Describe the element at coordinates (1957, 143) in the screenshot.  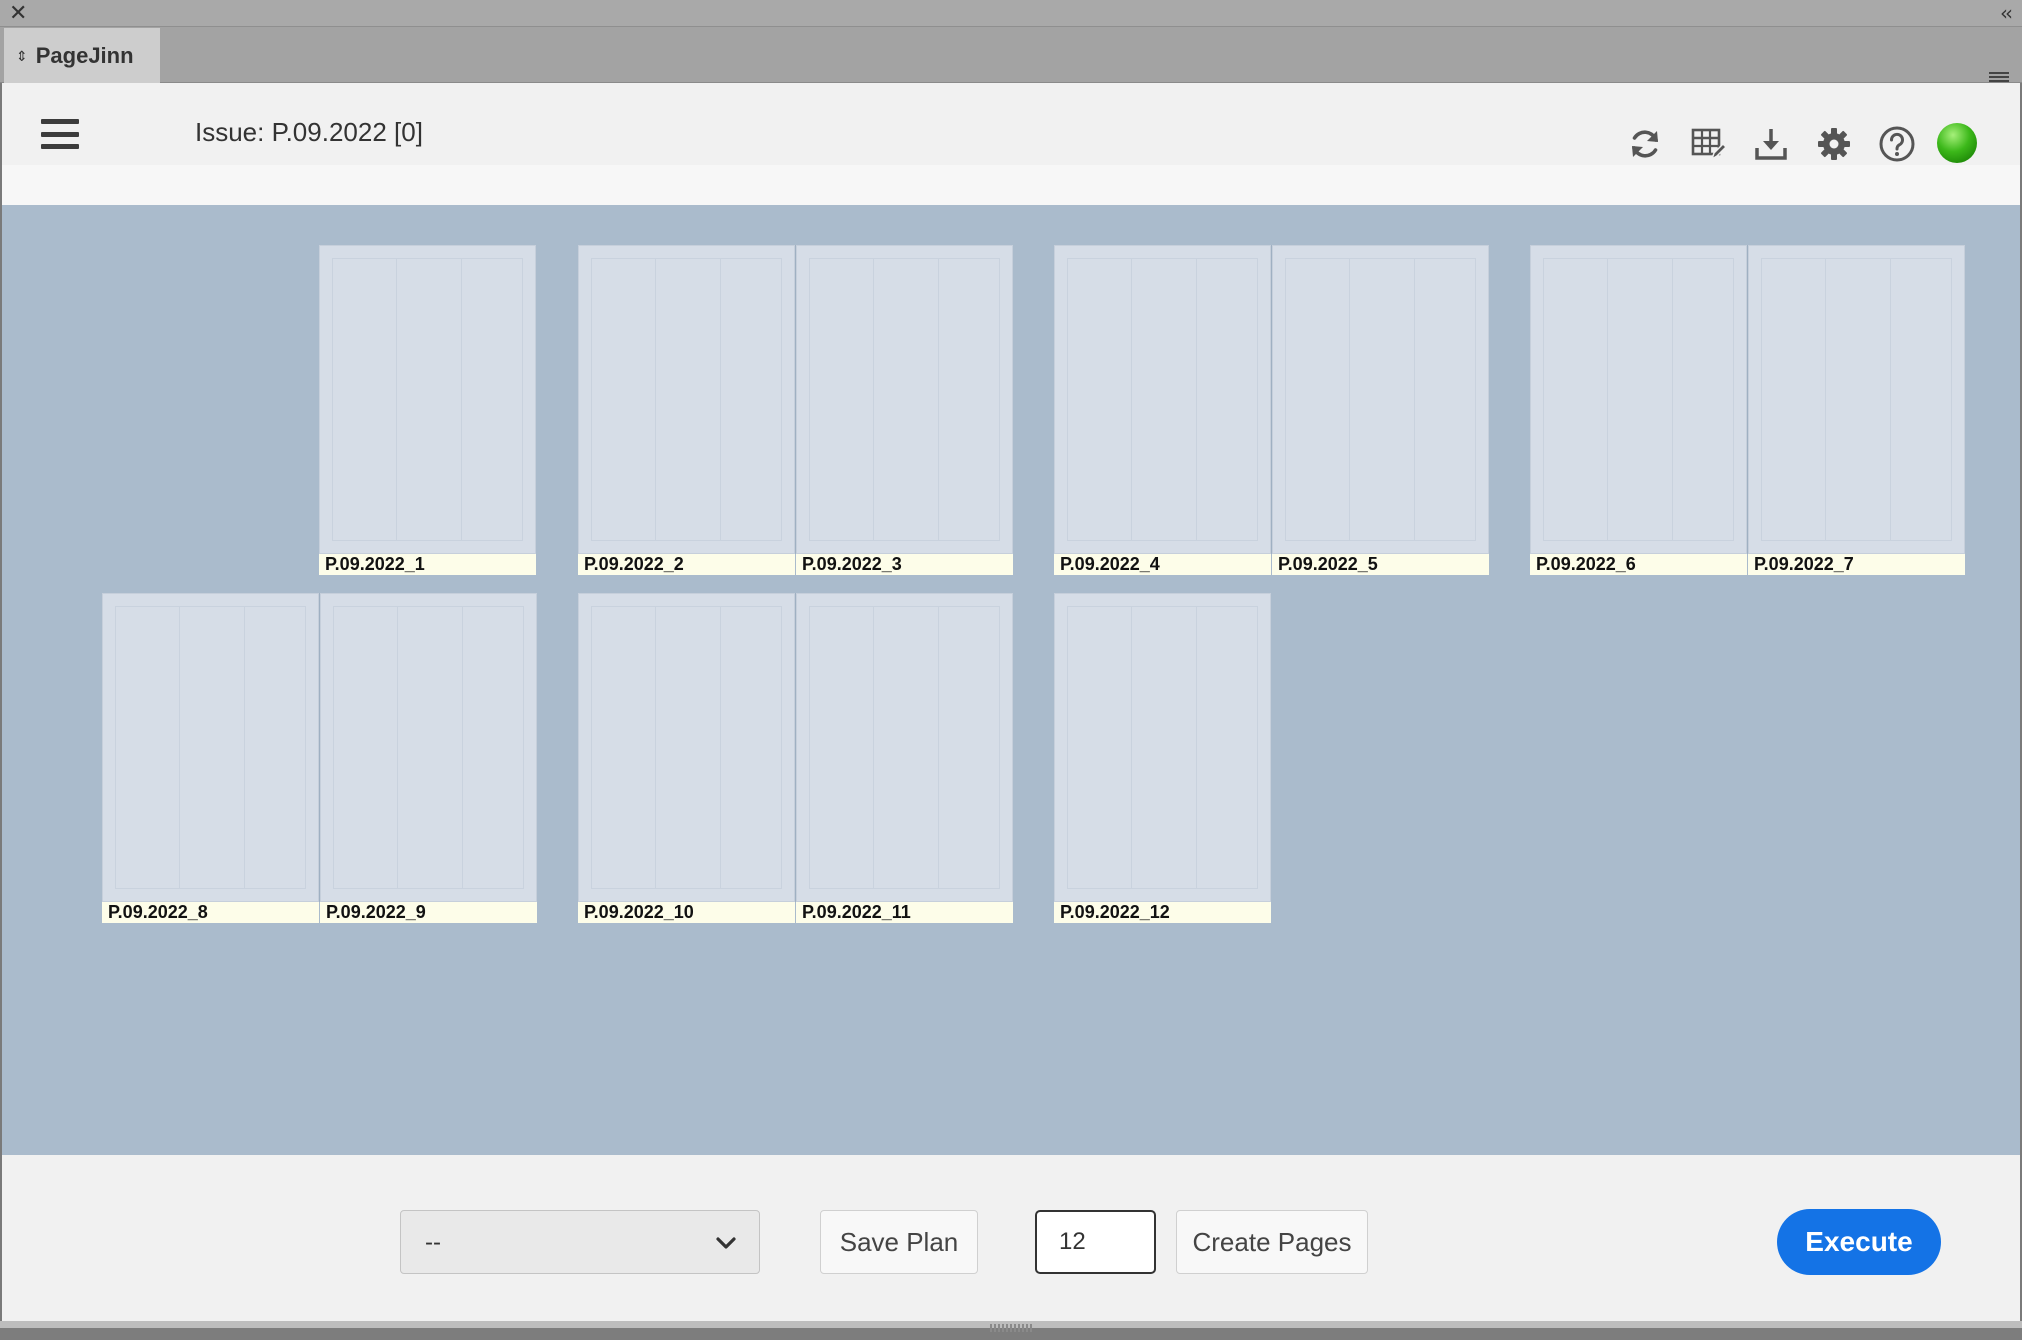
I see `connection-status-indicator` at that location.